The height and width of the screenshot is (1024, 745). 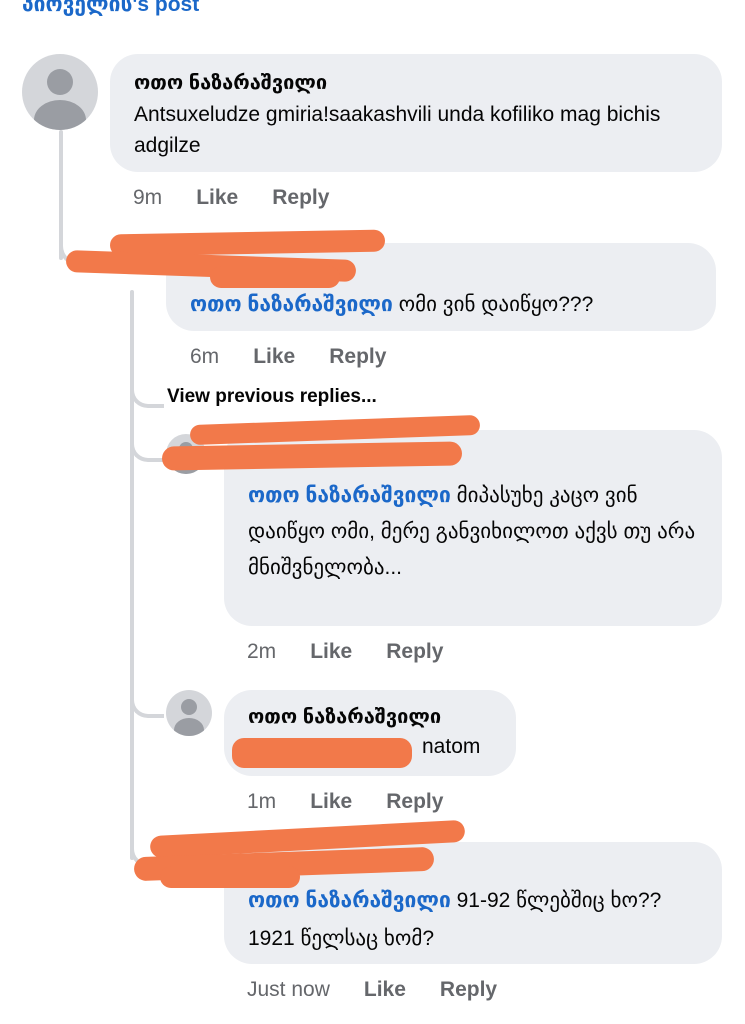 What do you see at coordinates (204, 356) in the screenshot?
I see `reply-time: 6m` at bounding box center [204, 356].